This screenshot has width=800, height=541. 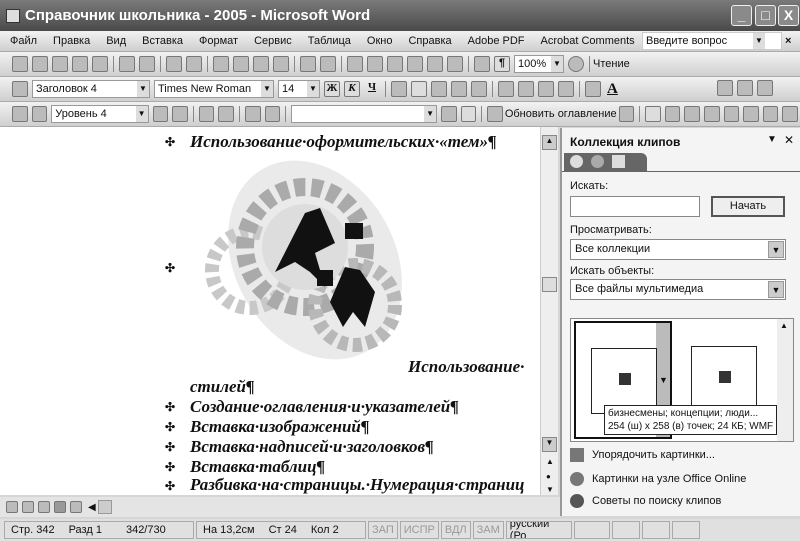 I want to click on scroll-up-button: ▲, so click(x=549, y=142).